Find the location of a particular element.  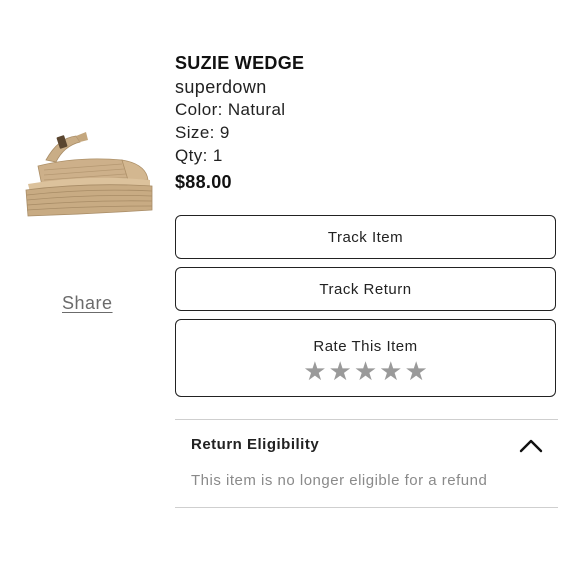

star-icon-3: ★ is located at coordinates (365, 371).